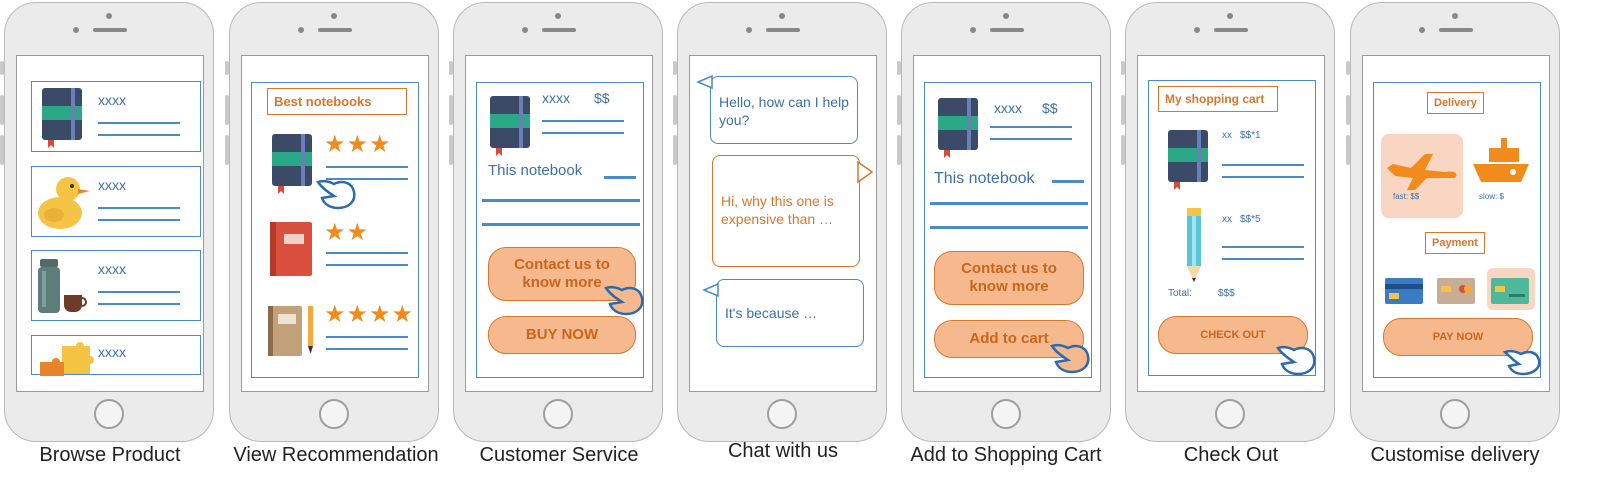 This screenshot has width=1604, height=481. Describe the element at coordinates (1250, 135) in the screenshot. I see `item-price: $$*1` at that location.